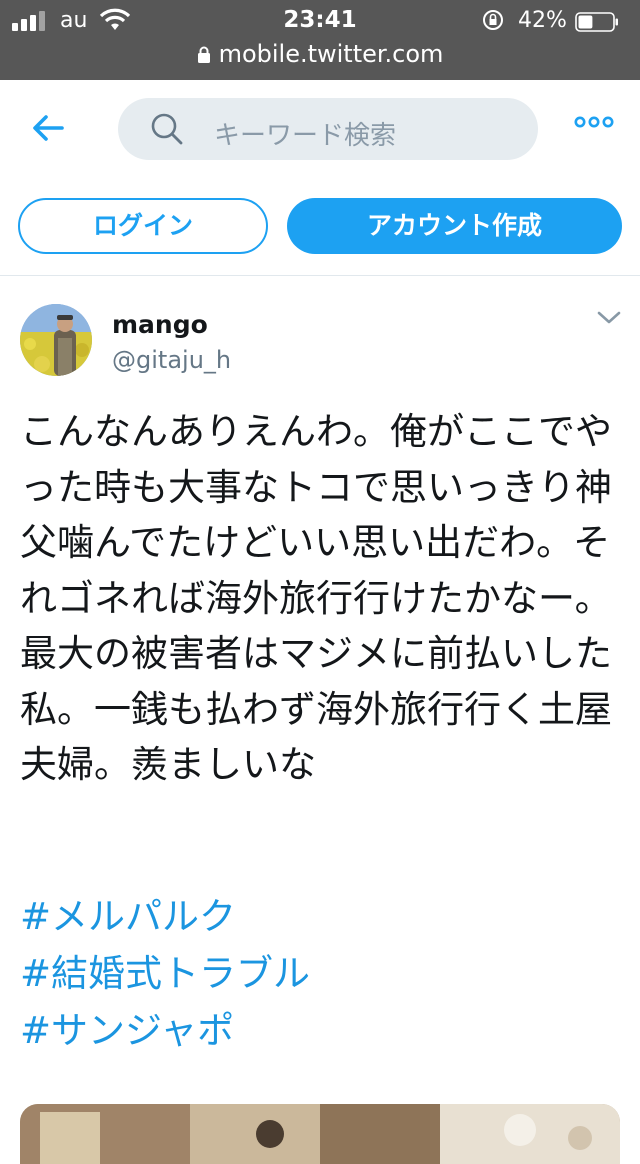 Image resolution: width=640 pixels, height=1164 pixels. I want to click on avatar, so click(56, 340).